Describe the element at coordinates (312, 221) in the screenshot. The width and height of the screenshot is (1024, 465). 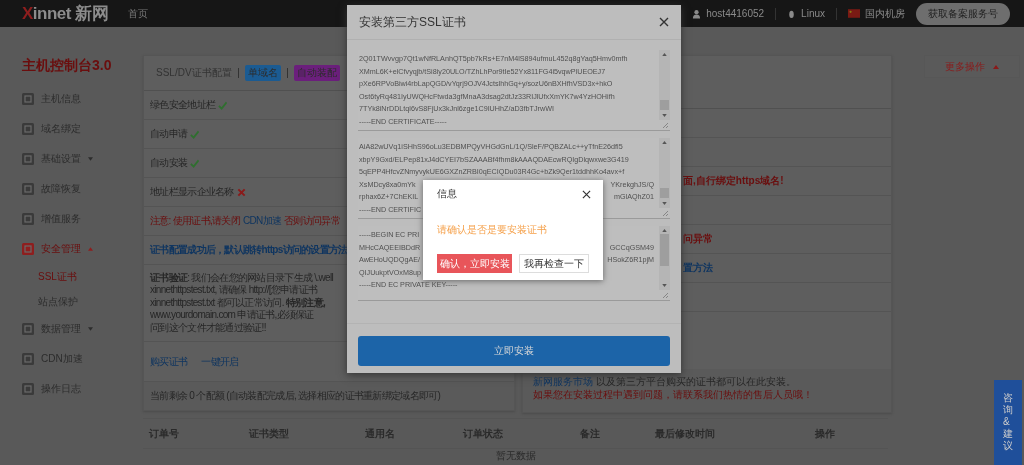
I see `notice-text: 否则访问异常` at that location.